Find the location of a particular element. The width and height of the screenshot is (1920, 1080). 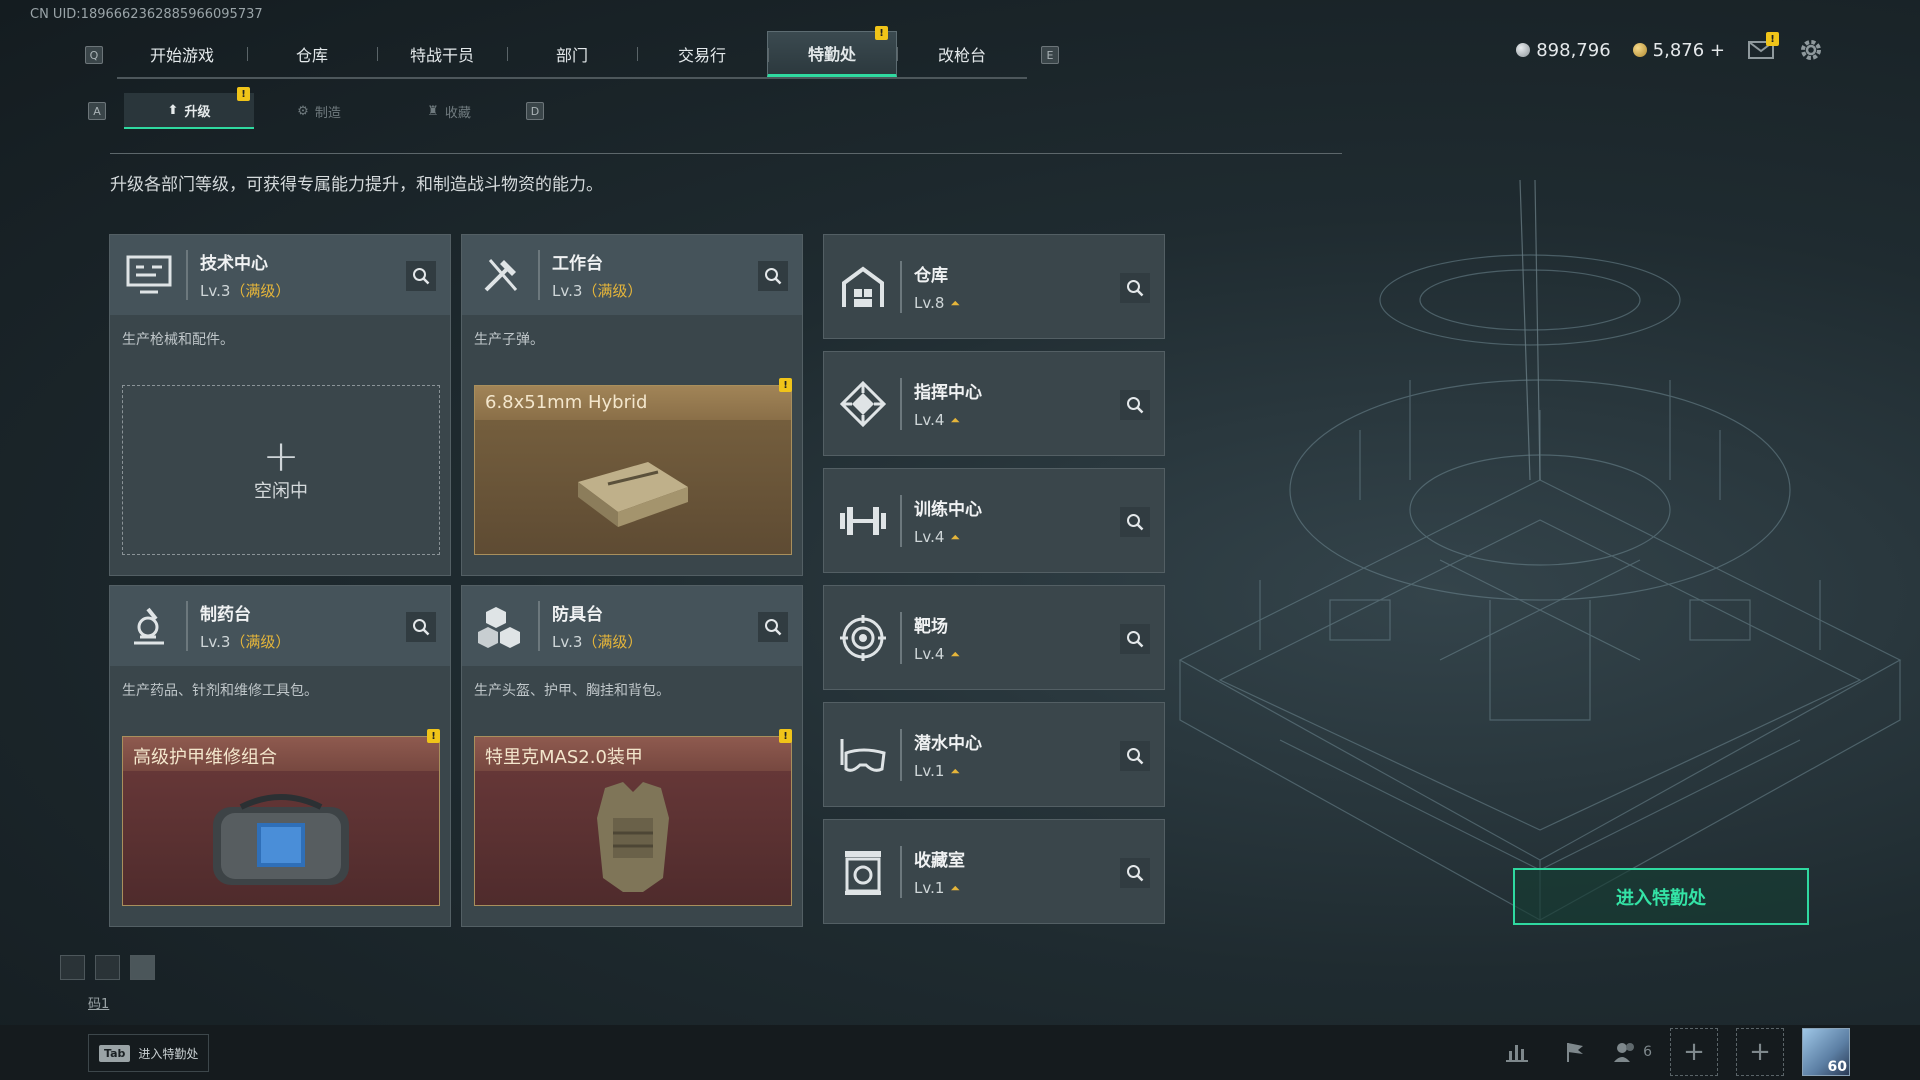

plus-icon: + is located at coordinates (1760, 1052).